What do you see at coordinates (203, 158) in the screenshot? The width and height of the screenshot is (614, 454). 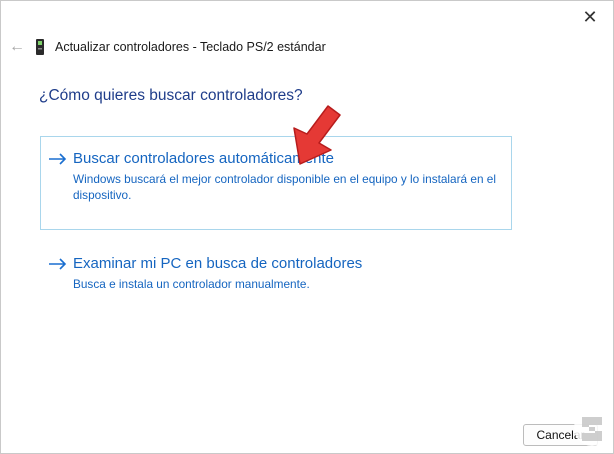 I see `option-title: Buscar controladores automáticamente` at bounding box center [203, 158].